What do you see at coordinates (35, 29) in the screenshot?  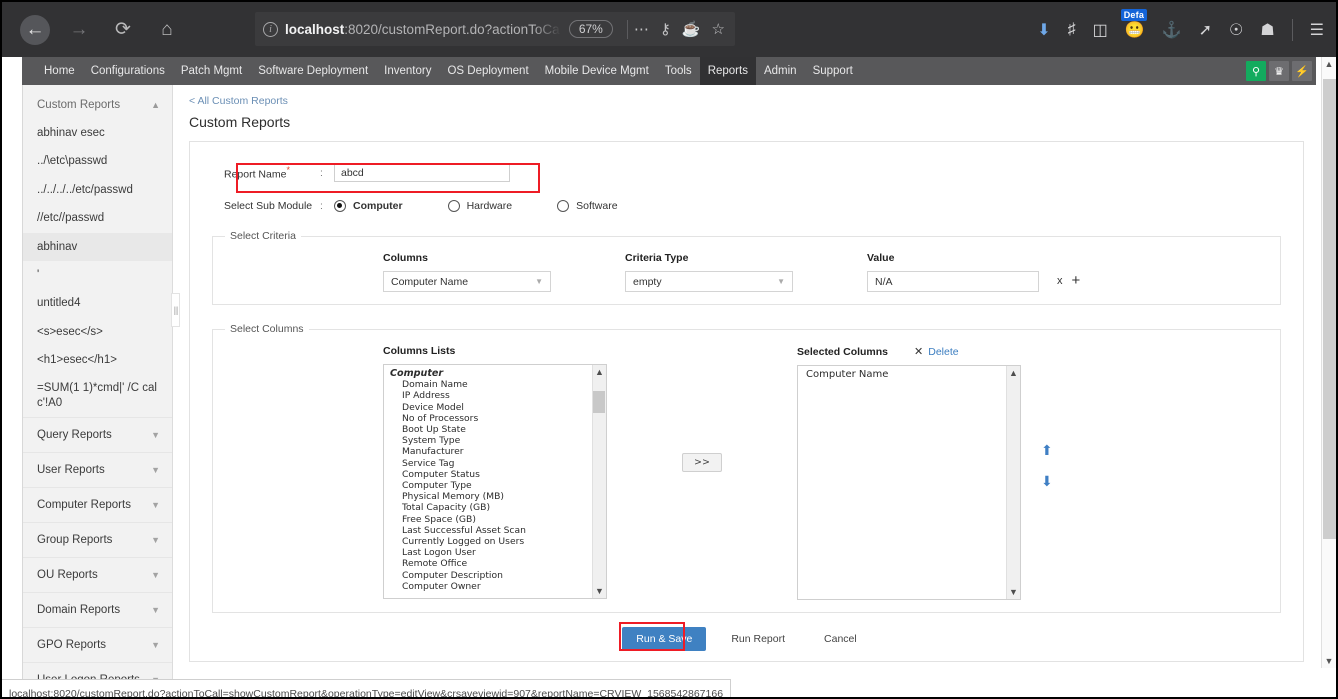 I see `back-icon: ←` at bounding box center [35, 29].